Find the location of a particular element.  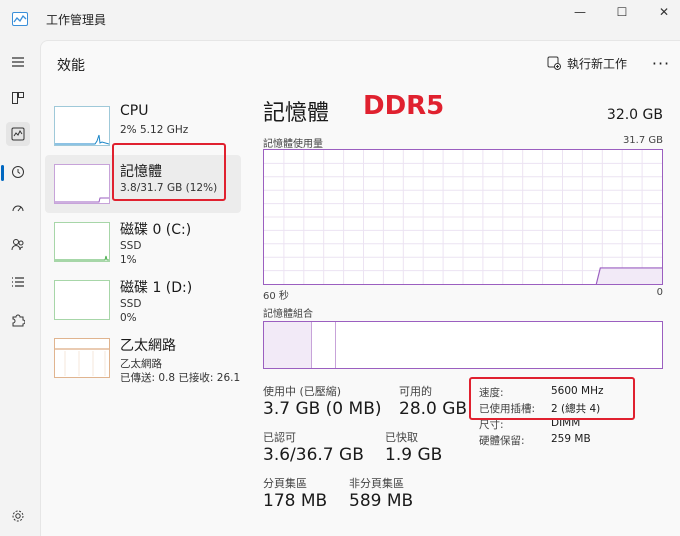

composition-label: 記憶體組合 is located at coordinates (288, 314).